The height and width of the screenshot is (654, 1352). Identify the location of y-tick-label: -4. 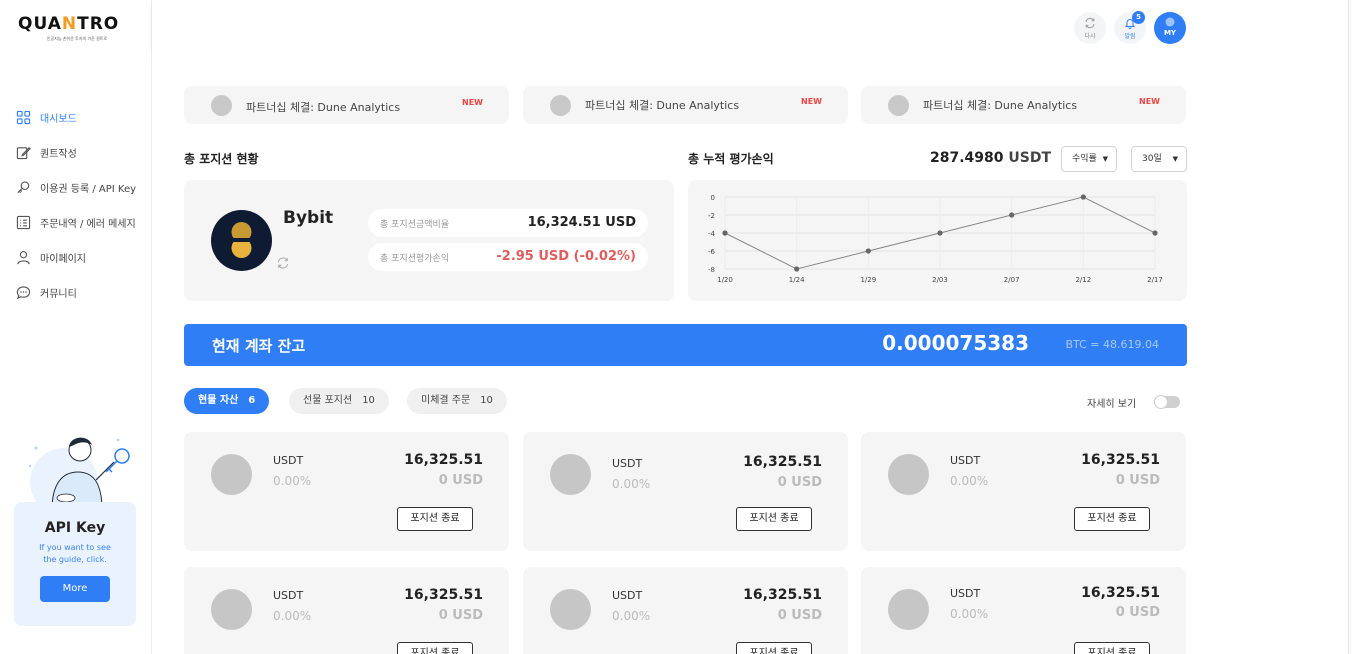
(712, 234).